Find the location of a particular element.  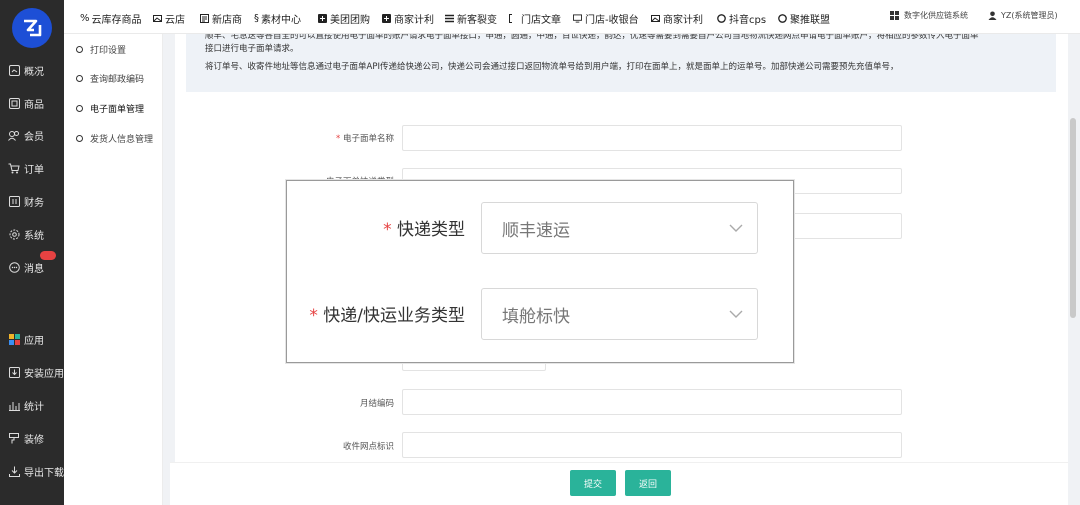

bracket-icon is located at coordinates (510, 18).